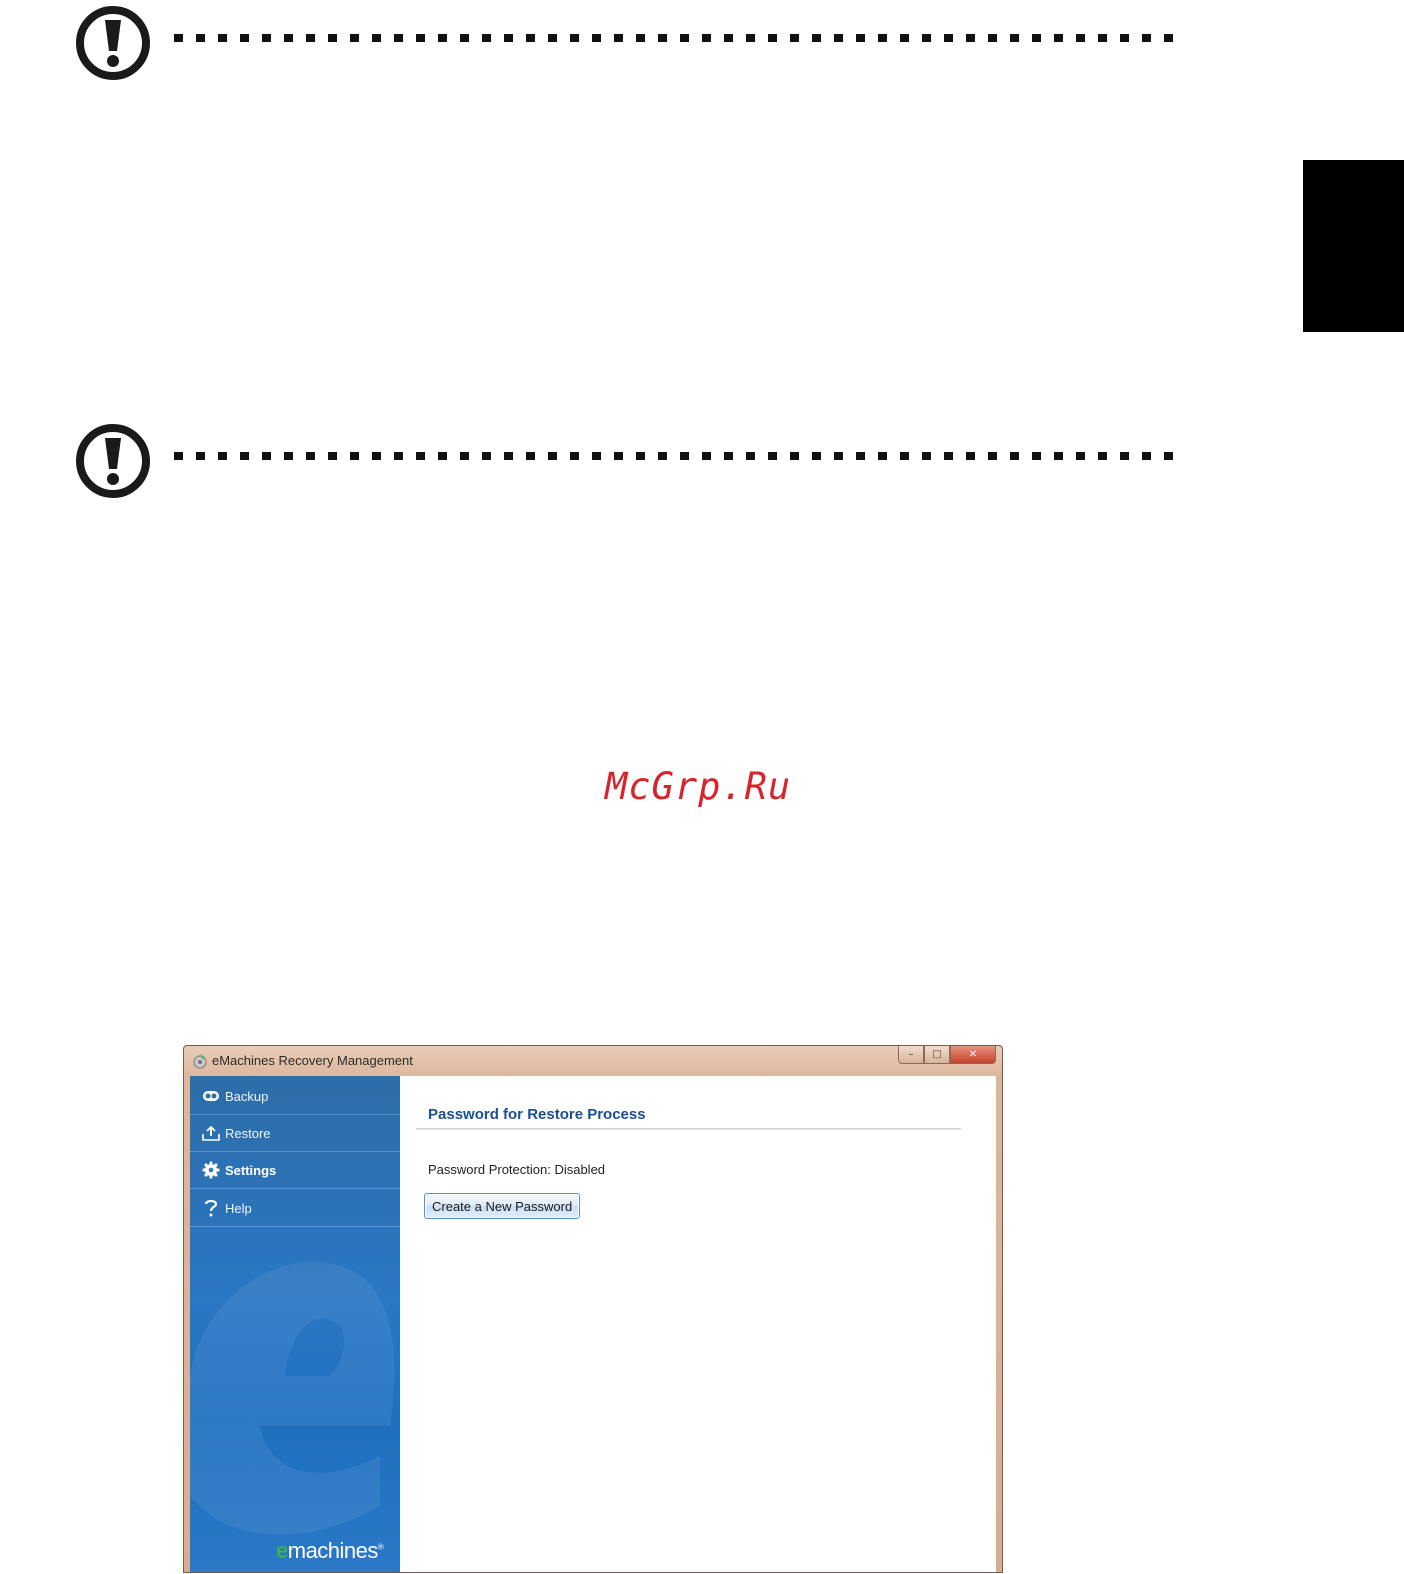 The image size is (1404, 1574). Describe the element at coordinates (537, 1114) in the screenshot. I see `panel-title: Password for Restore Process` at that location.